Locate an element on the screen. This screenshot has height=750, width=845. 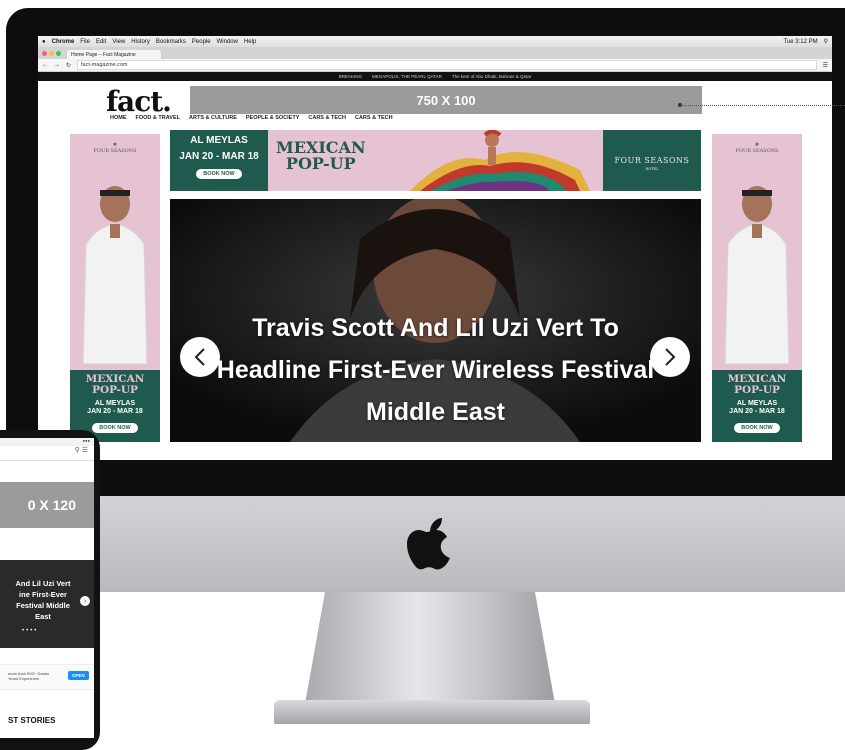
menu-app-name: Chrome is located at coordinates (63, 42).